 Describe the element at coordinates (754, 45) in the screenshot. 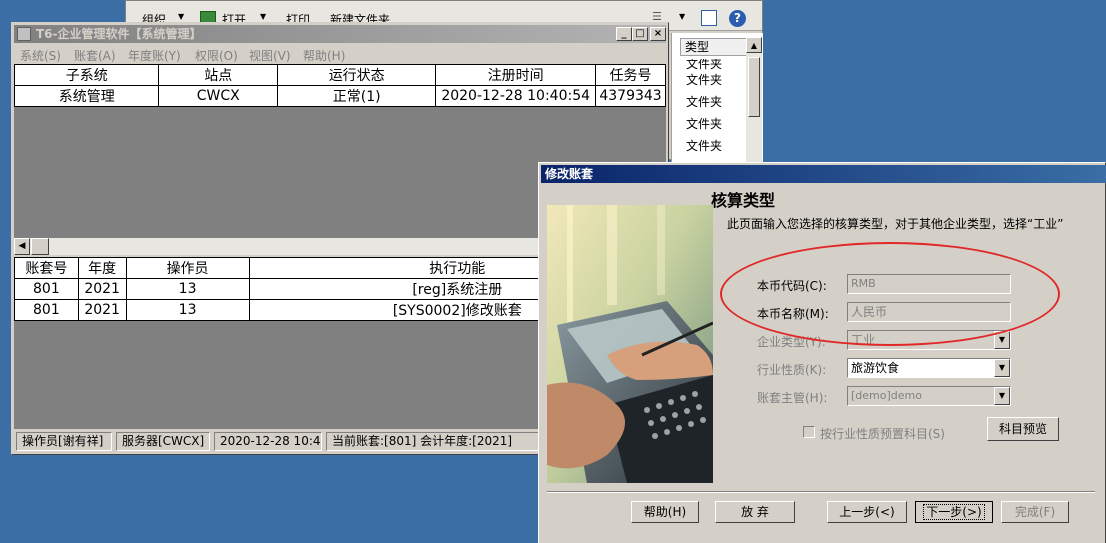

I see `scroll-up-icon: ▲` at that location.